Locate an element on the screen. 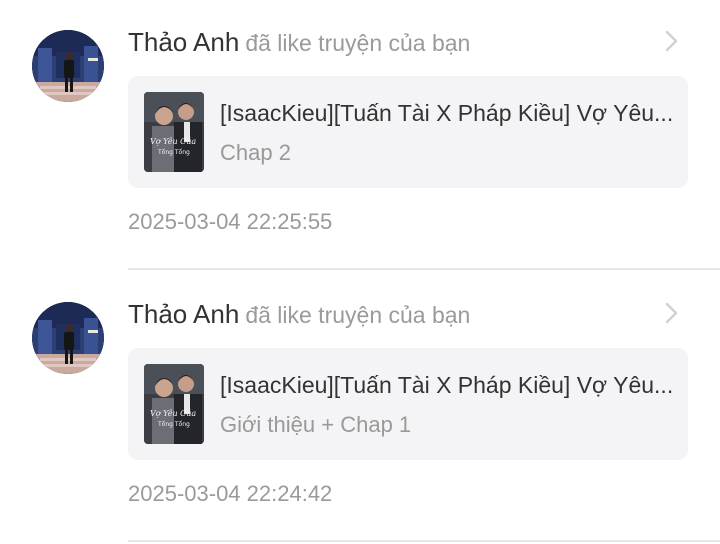  timestamp: 2025-03-04 22:24:42 is located at coordinates (230, 493).